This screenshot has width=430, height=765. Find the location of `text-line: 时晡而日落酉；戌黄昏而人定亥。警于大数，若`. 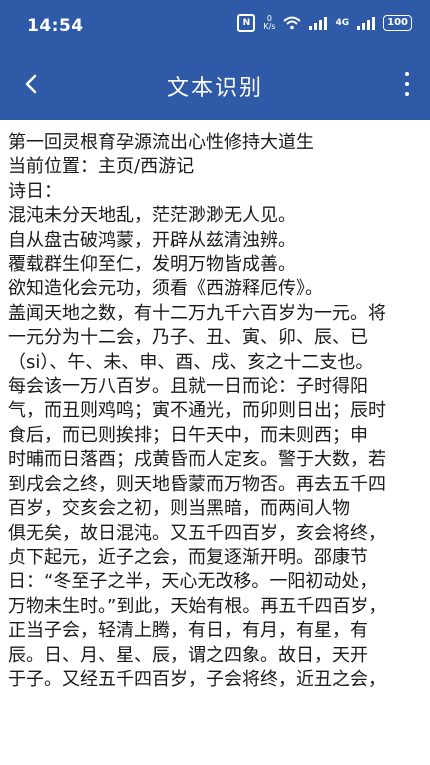

text-line: 时晡而日落酉；戌黄昏而人定亥。警于大数，若 is located at coordinates (197, 460).